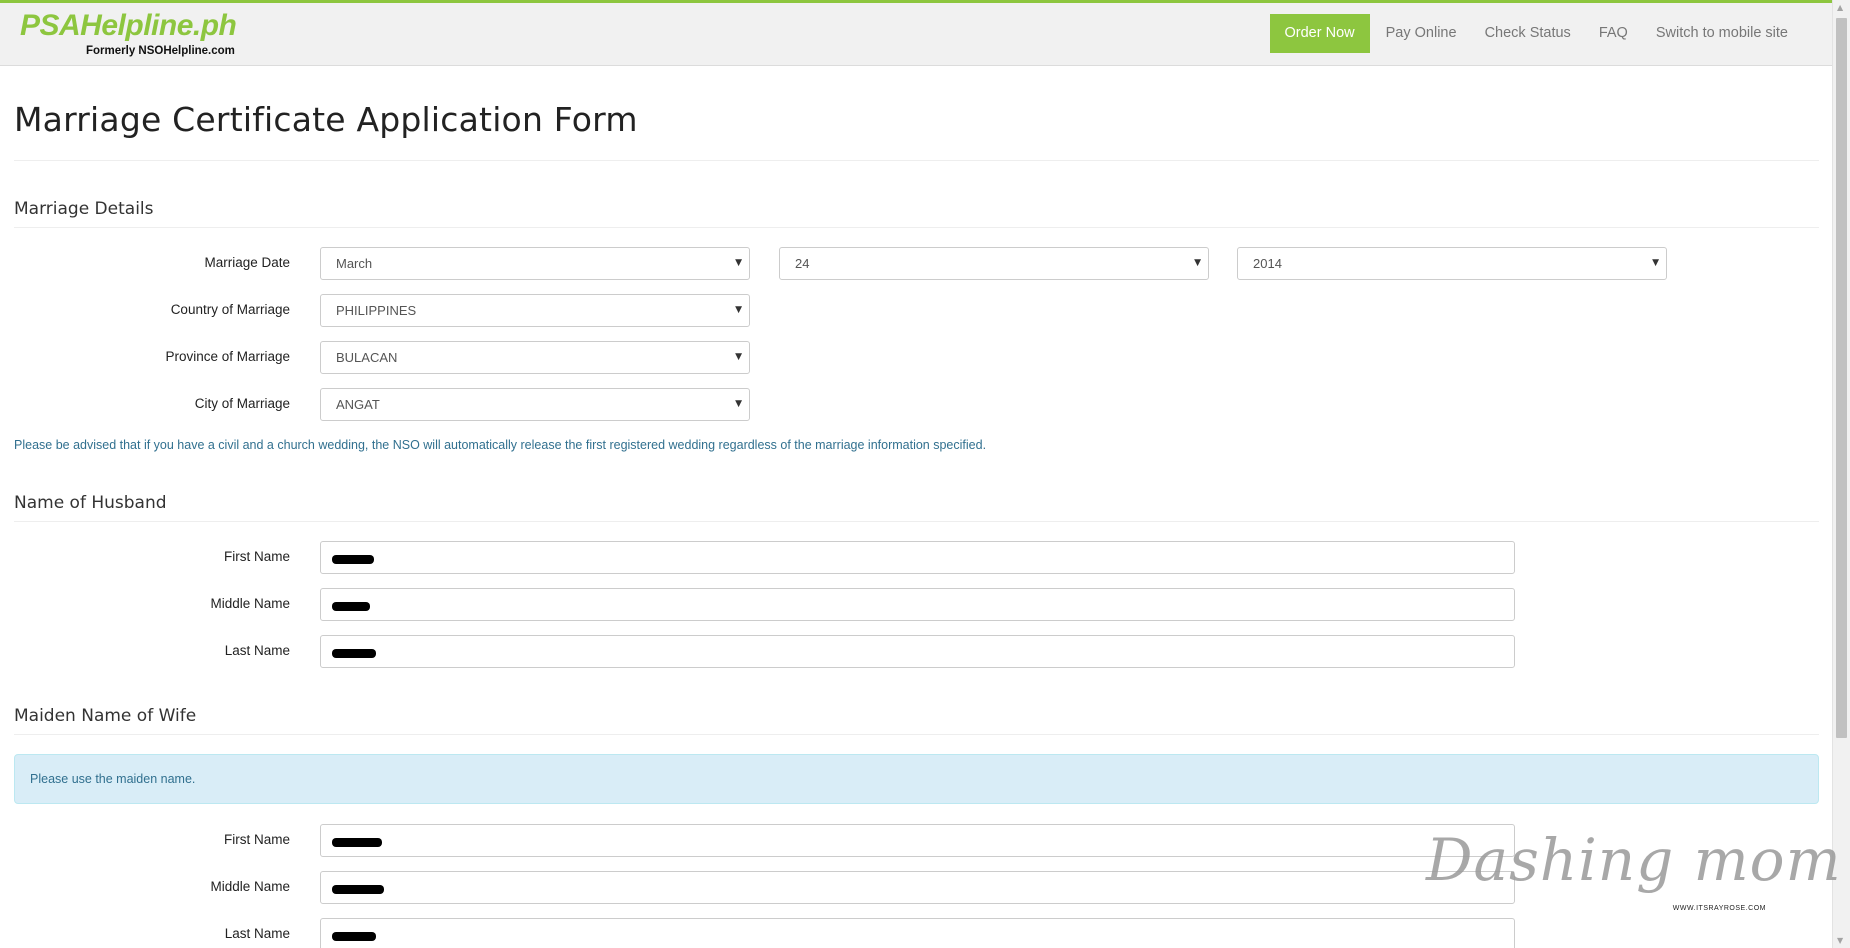  What do you see at coordinates (257, 933) in the screenshot?
I see `wife-last-name-label: Last Name` at bounding box center [257, 933].